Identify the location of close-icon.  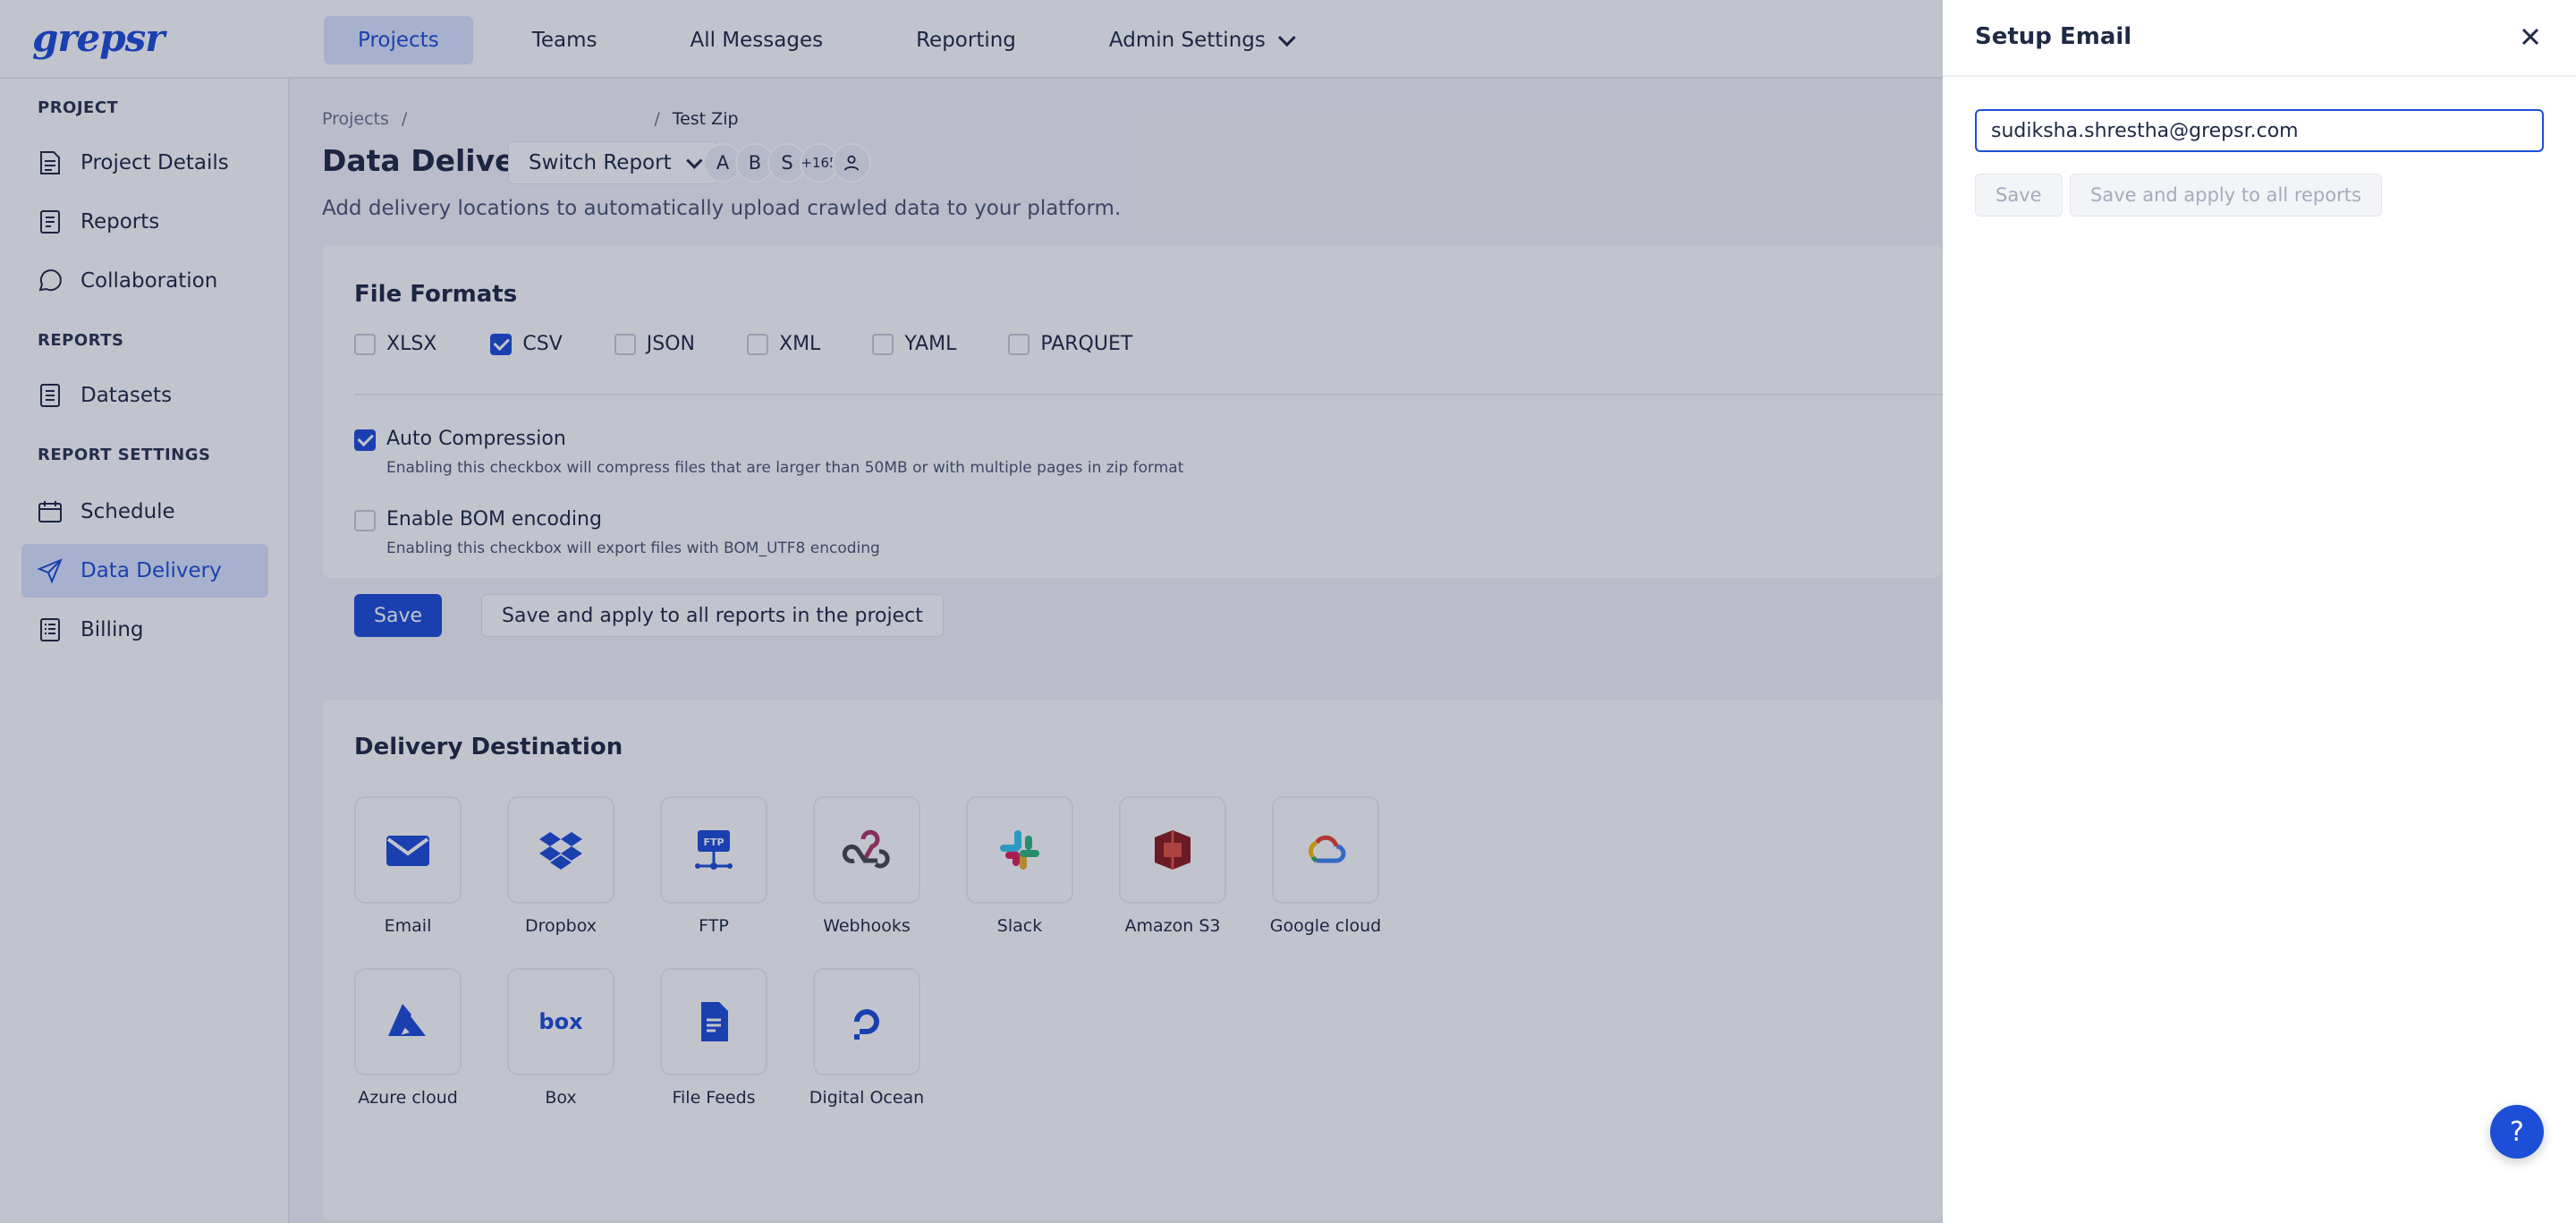
(2530, 36).